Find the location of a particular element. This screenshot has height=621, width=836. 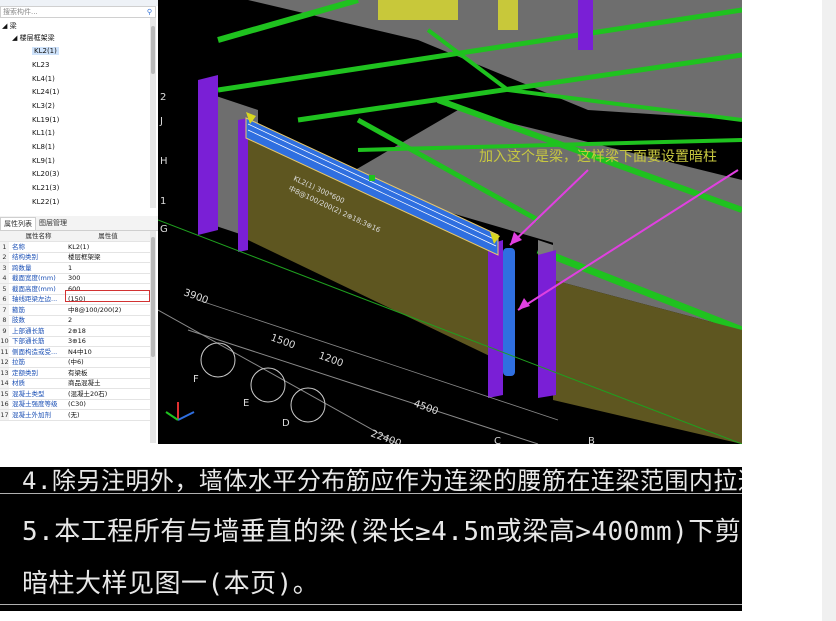

tree-item: KL24(1) is located at coordinates (45, 92).